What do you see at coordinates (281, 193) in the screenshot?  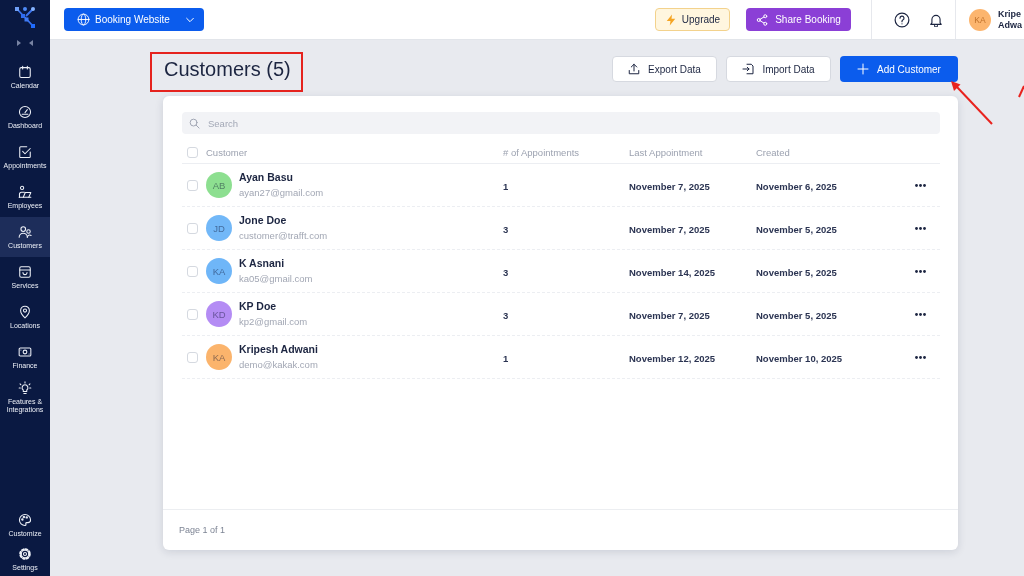 I see `customer-email: ayan27@gmail.com` at bounding box center [281, 193].